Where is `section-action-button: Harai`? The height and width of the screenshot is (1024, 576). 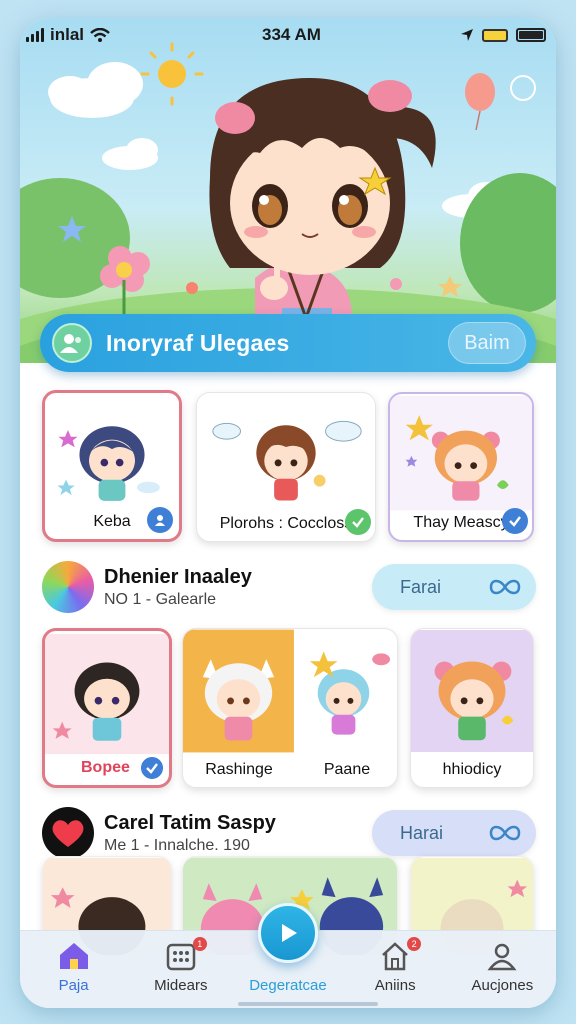 section-action-button: Harai is located at coordinates (454, 833).